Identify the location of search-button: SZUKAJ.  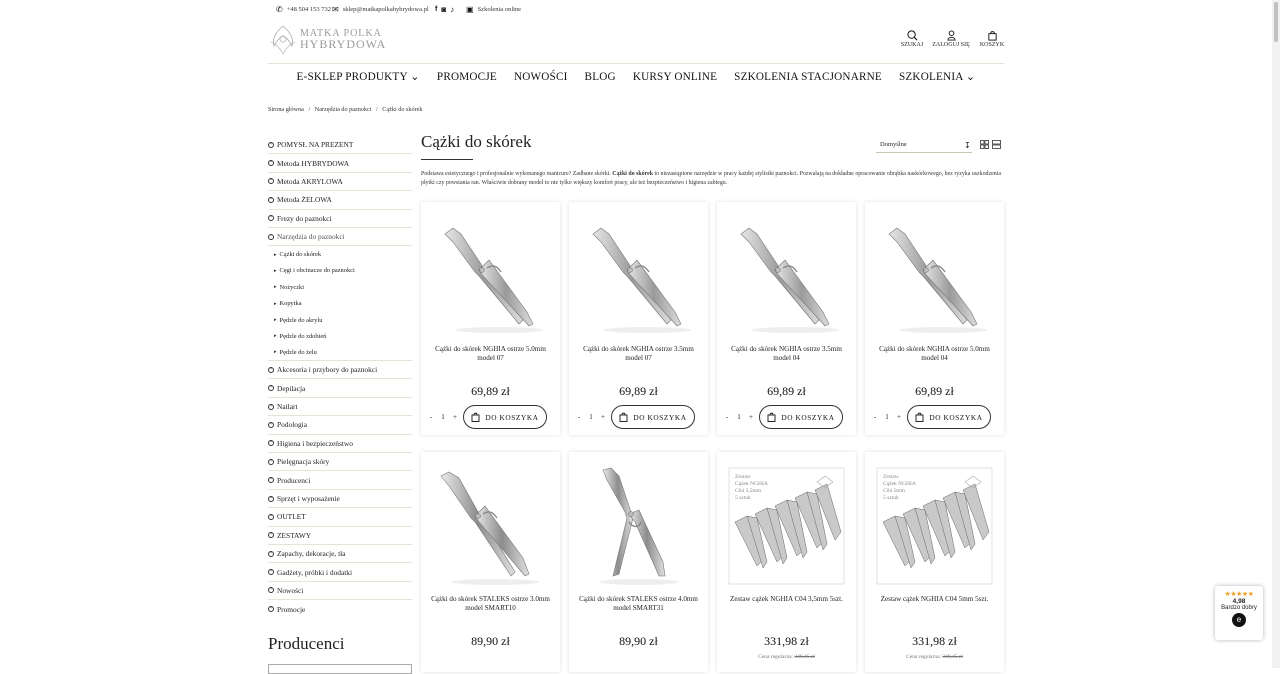
(912, 39).